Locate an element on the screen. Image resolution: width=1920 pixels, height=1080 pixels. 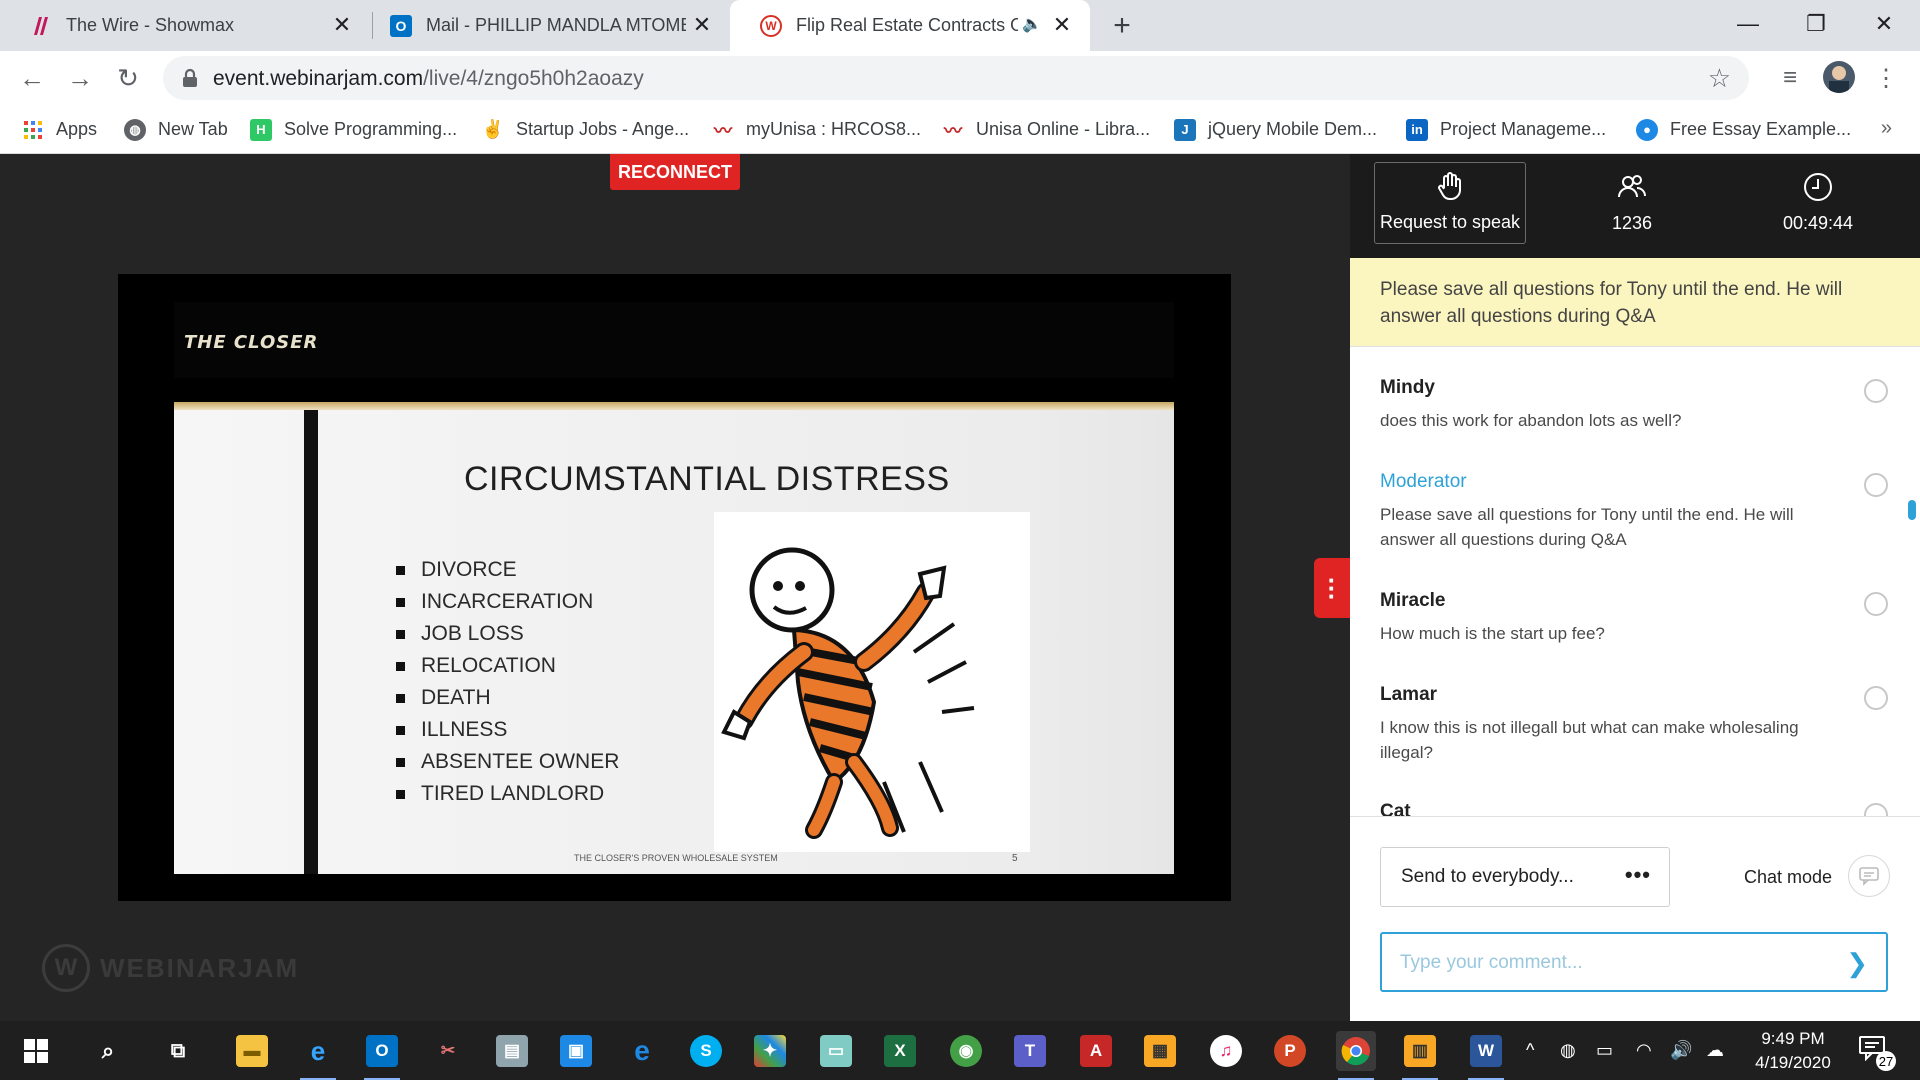
chat-composer: Send to everybody... ••• Chat mode ❯ is located at coordinates (1635, 918).